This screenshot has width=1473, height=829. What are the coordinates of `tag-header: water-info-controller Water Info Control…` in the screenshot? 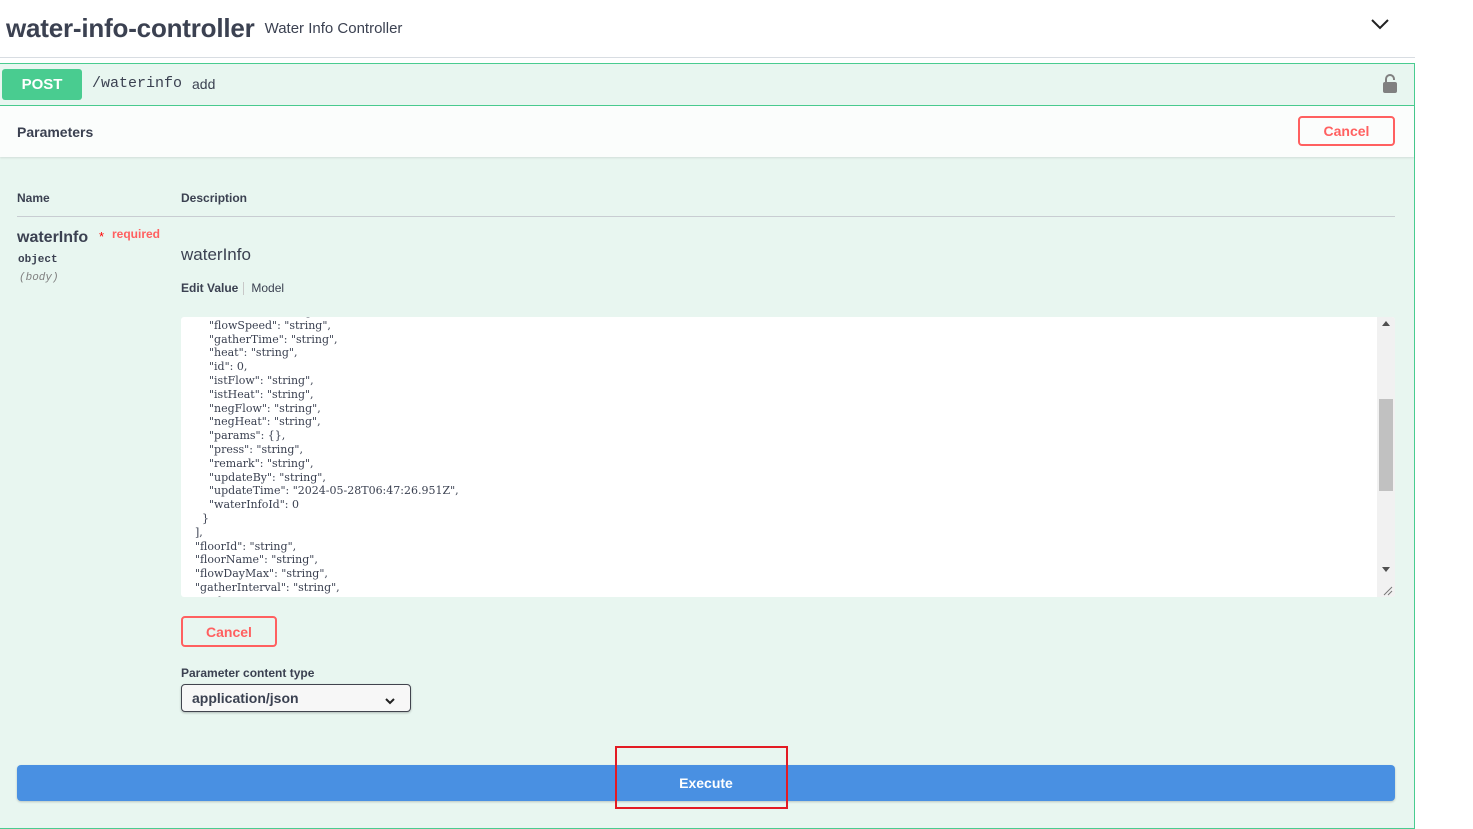 It's located at (707, 29).